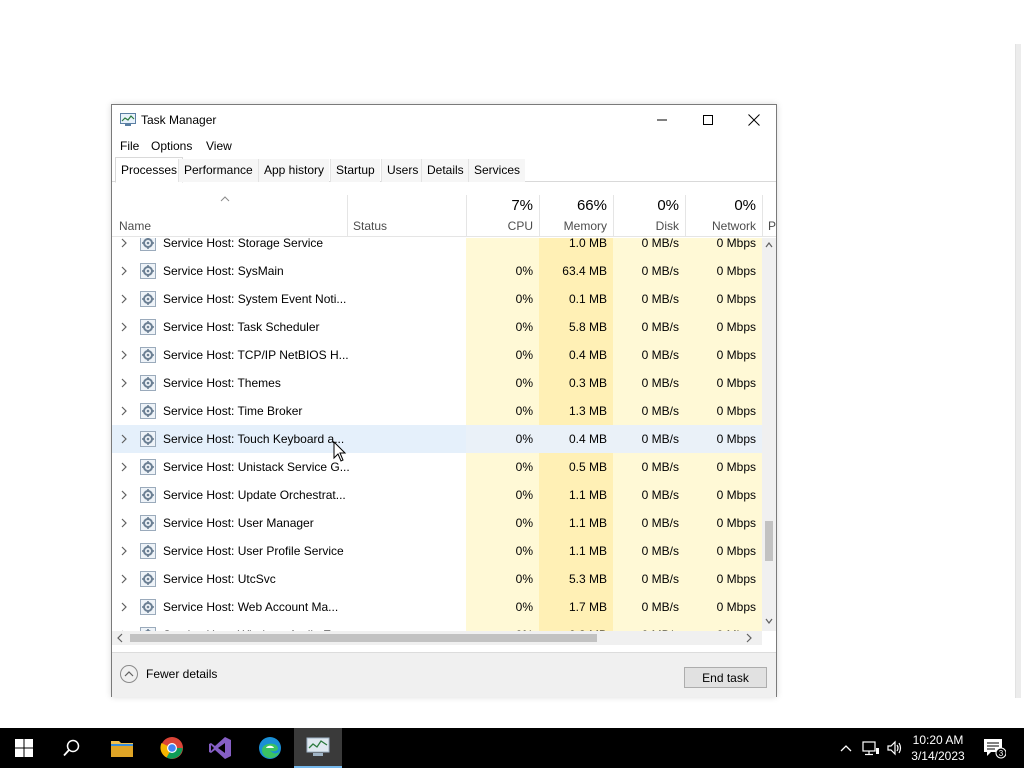 This screenshot has width=1024, height=768. Describe the element at coordinates (502, 327) in the screenshot. I see `process-cpu-cell: 0%` at that location.